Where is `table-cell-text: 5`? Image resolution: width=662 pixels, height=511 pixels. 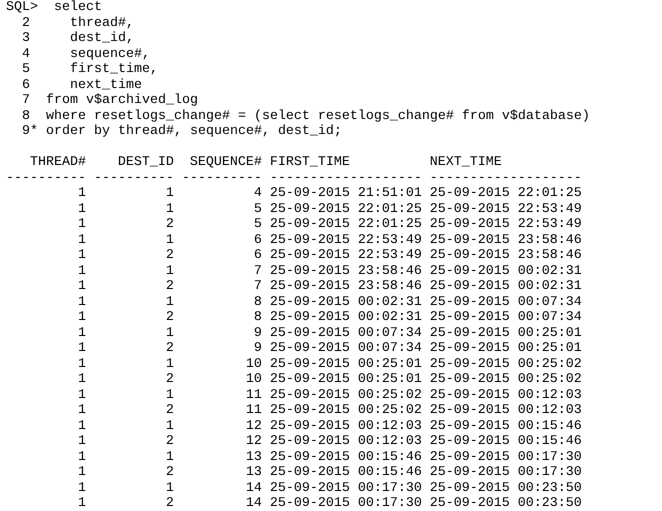 table-cell-text: 5 is located at coordinates (257, 224).